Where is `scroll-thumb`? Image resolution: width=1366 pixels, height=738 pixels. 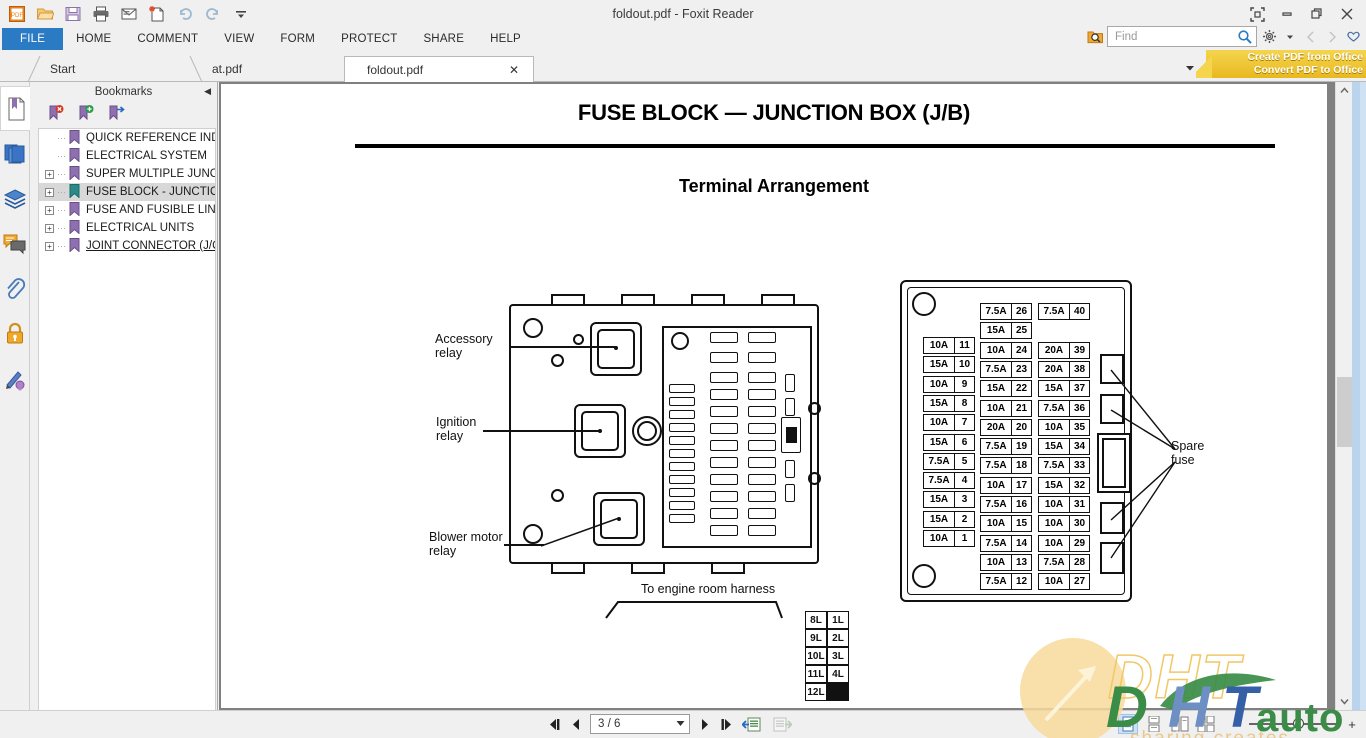 scroll-thumb is located at coordinates (1344, 412).